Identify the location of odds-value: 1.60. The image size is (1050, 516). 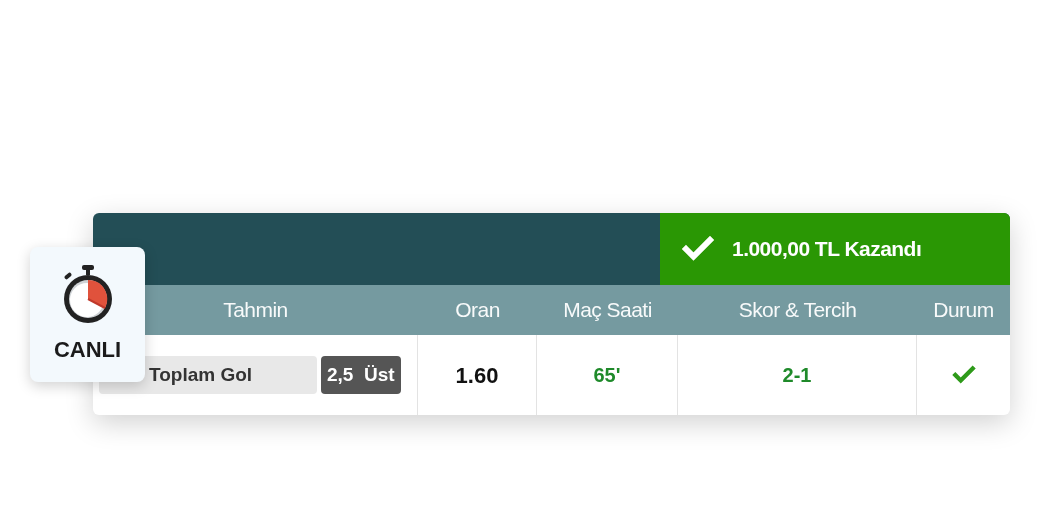
(477, 375).